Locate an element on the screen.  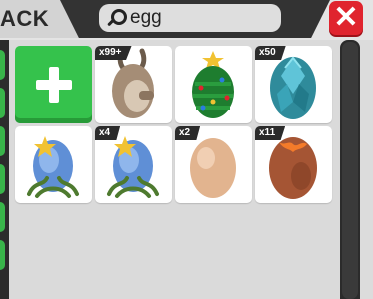
item-crystal-egg: x50 is located at coordinates (293, 84).